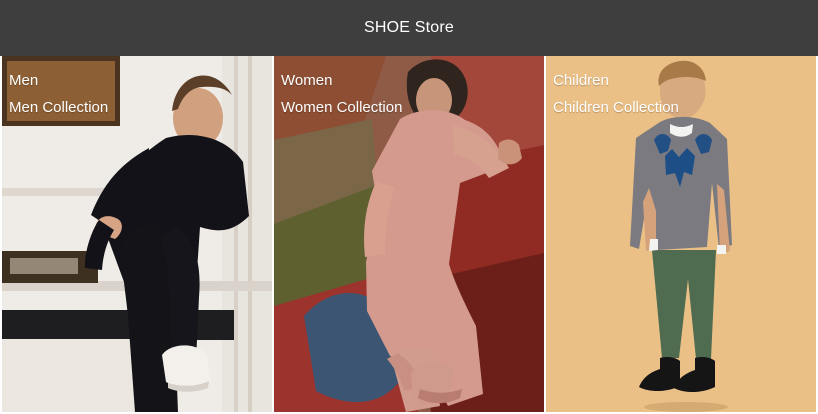 The image size is (818, 414). What do you see at coordinates (616, 107) in the screenshot?
I see `children-collection-link: Children Collection` at bounding box center [616, 107].